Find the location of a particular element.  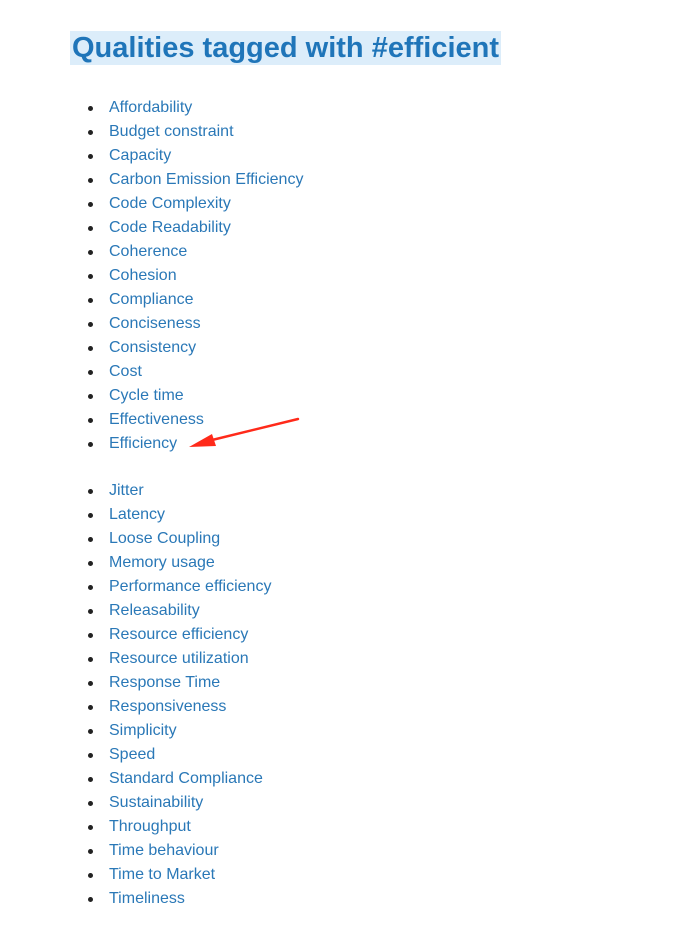

quality-link-releasability: Releasability is located at coordinates (154, 611).